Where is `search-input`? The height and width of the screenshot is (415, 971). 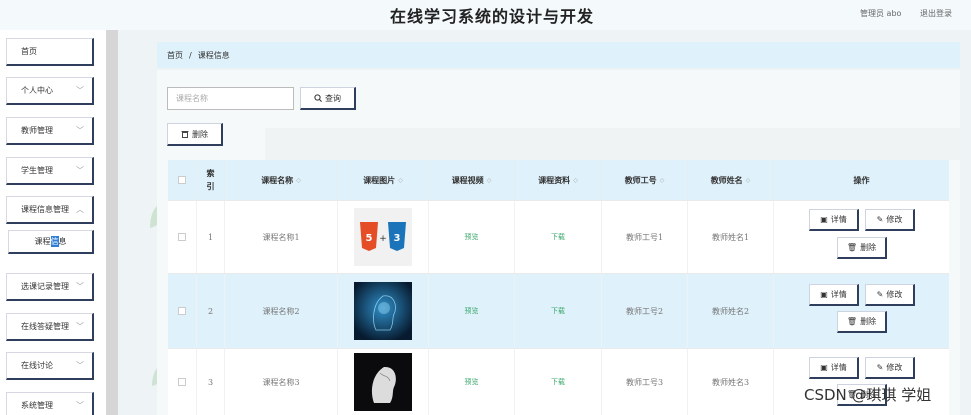 search-input is located at coordinates (230, 98).